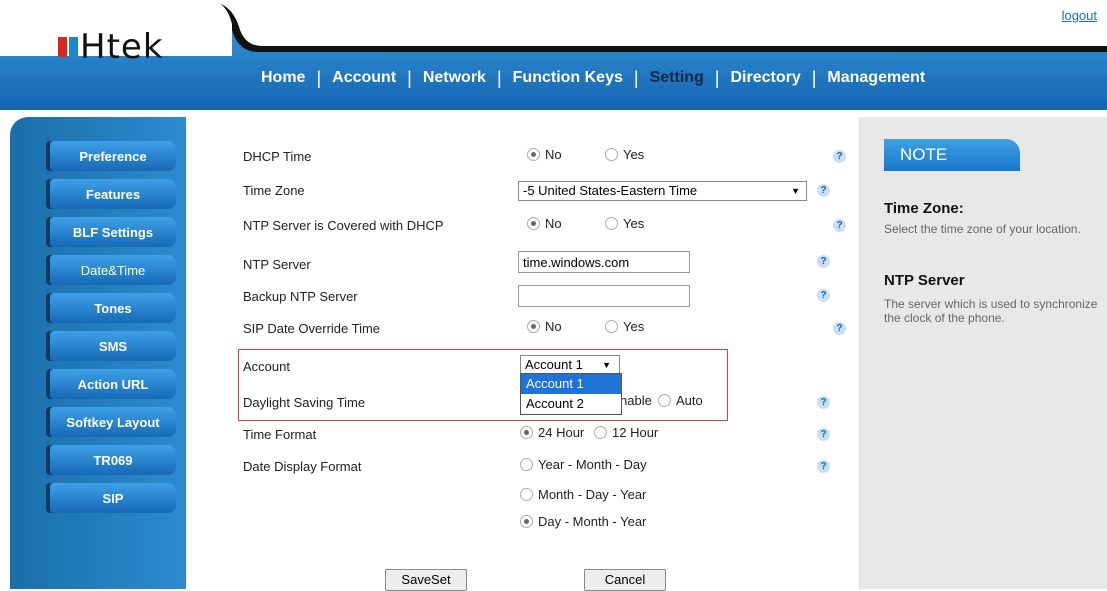  I want to click on account-select: Account 1 ▼, so click(570, 365).